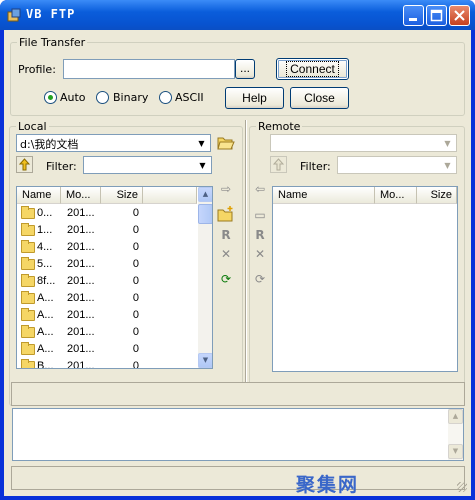 Image resolution: width=475 pixels, height=500 pixels. I want to click on new-folder-icon, so click(226, 215).